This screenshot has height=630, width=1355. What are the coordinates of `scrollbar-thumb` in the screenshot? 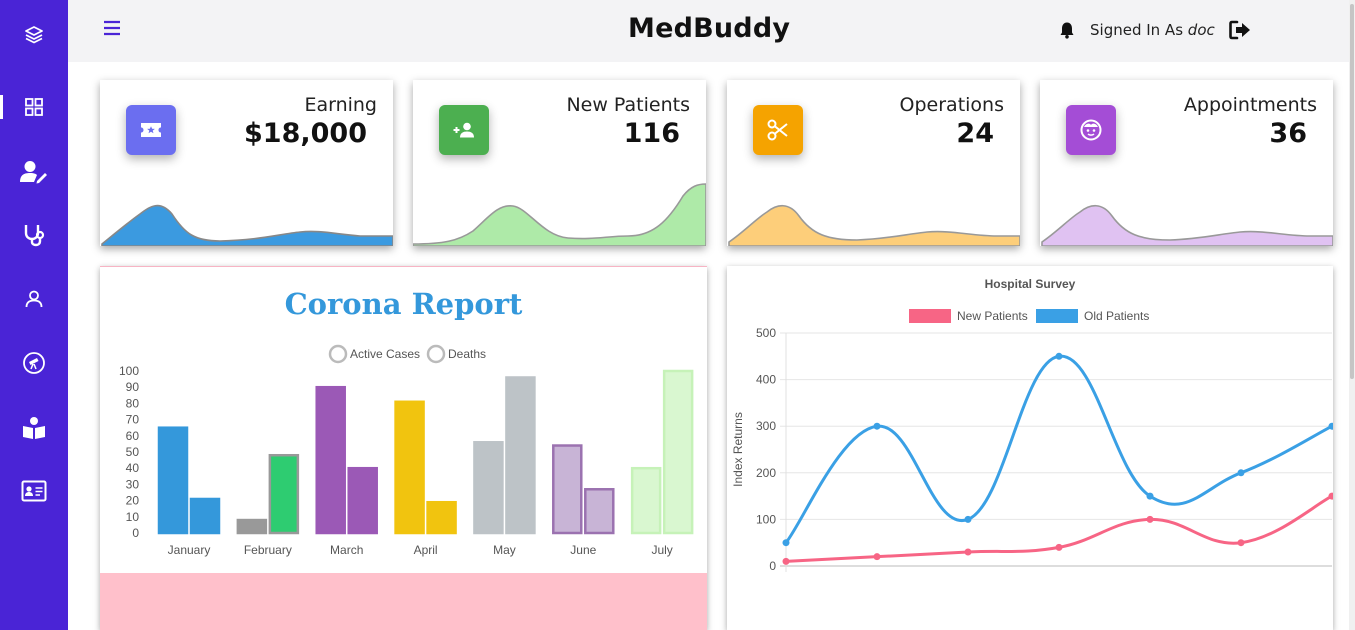 It's located at (1352, 191).